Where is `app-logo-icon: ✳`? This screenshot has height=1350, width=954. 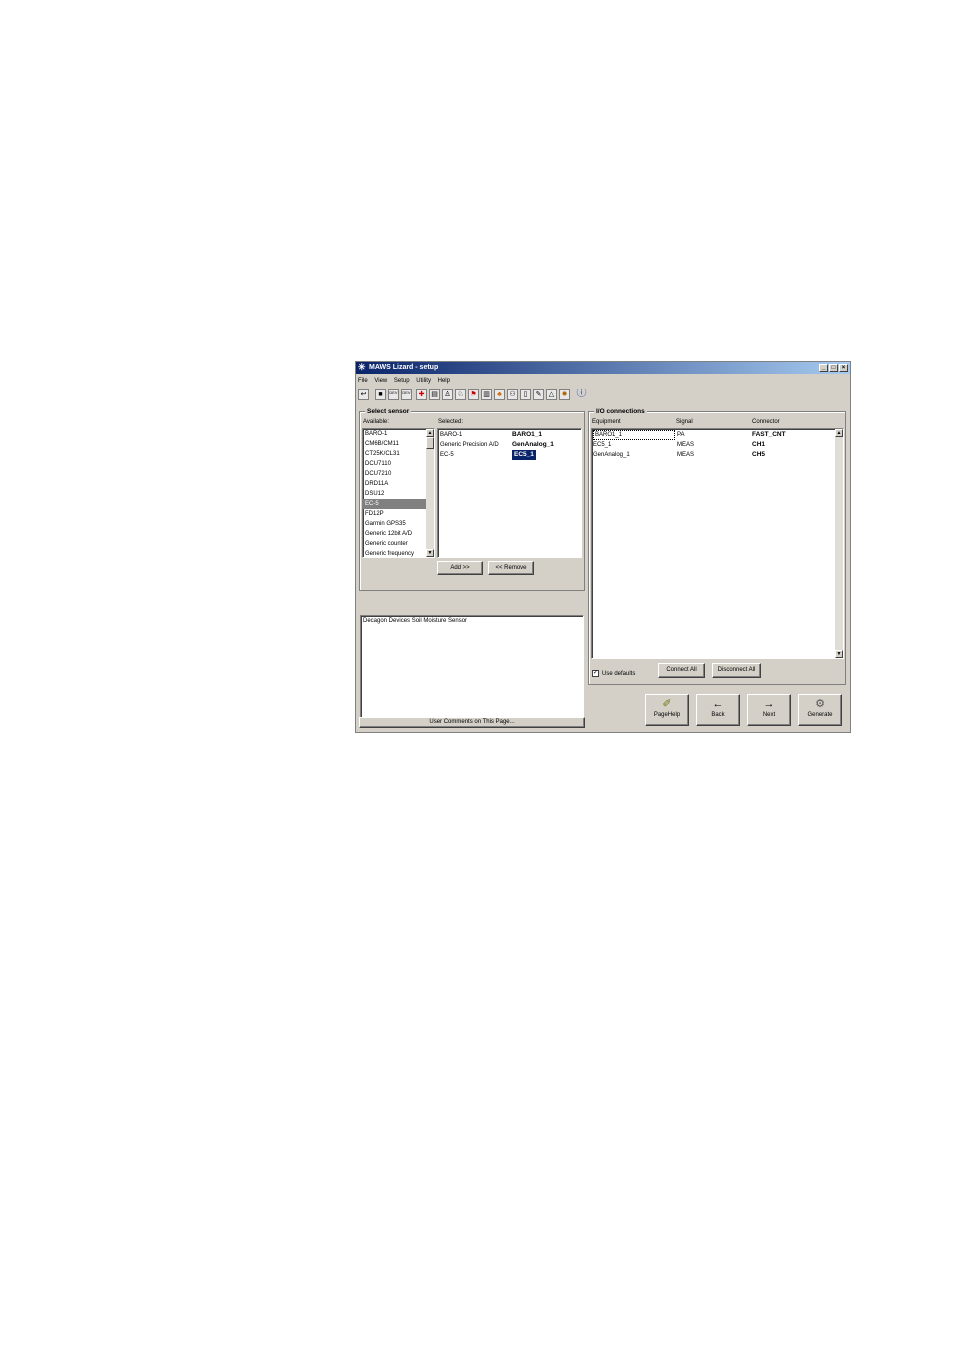 app-logo-icon: ✳ is located at coordinates (362, 367).